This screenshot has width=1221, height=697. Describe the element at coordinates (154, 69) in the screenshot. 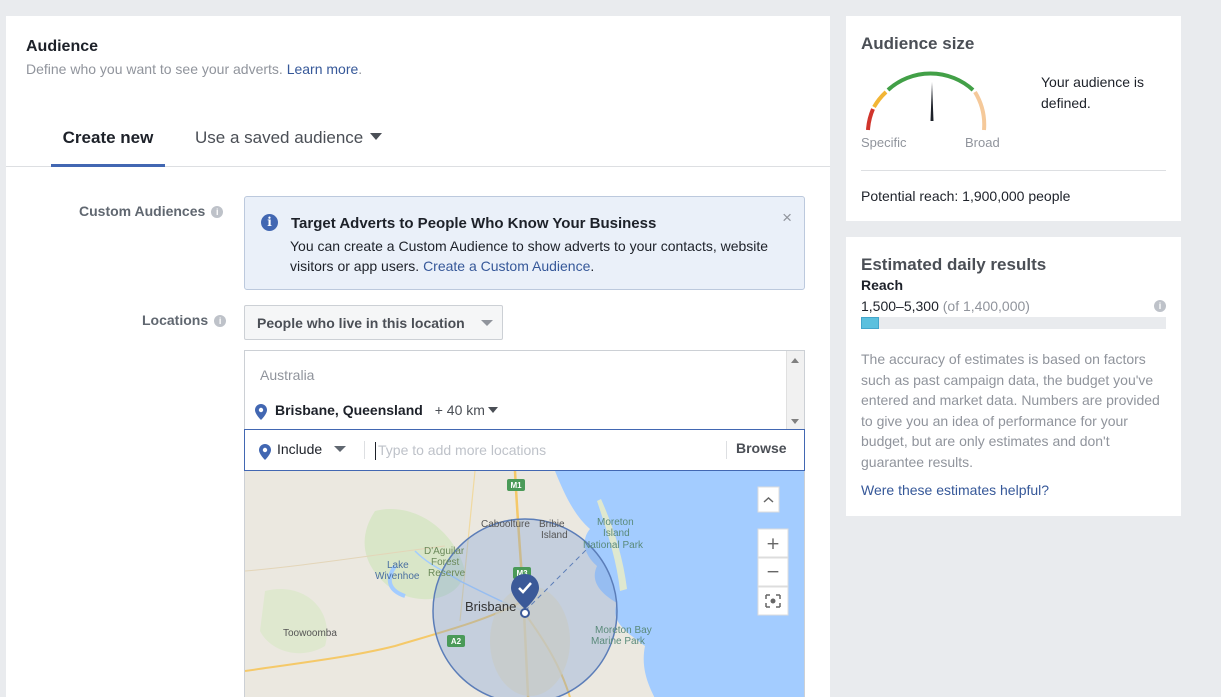

I see `audience-subtitle-text: Define who you want to see your adverts.` at that location.